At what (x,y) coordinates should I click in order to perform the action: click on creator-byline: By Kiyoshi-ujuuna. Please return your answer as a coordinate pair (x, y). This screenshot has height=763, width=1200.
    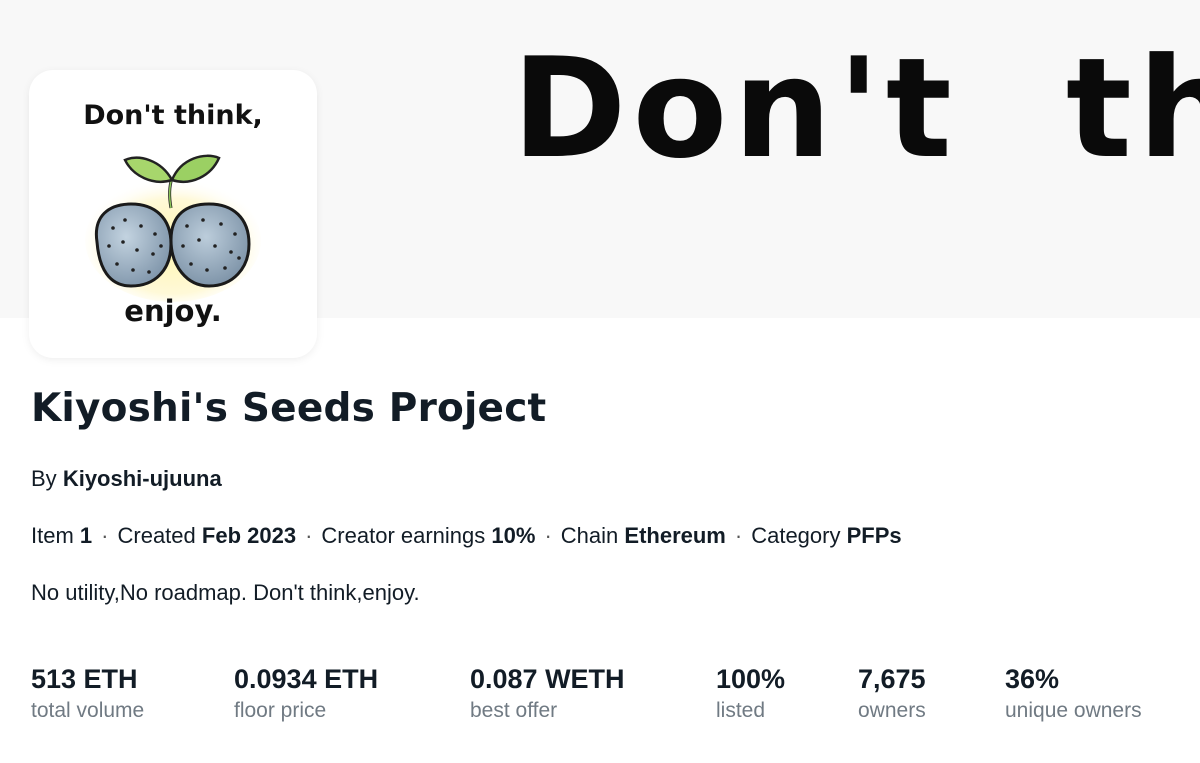
    Looking at the image, I should click on (126, 479).